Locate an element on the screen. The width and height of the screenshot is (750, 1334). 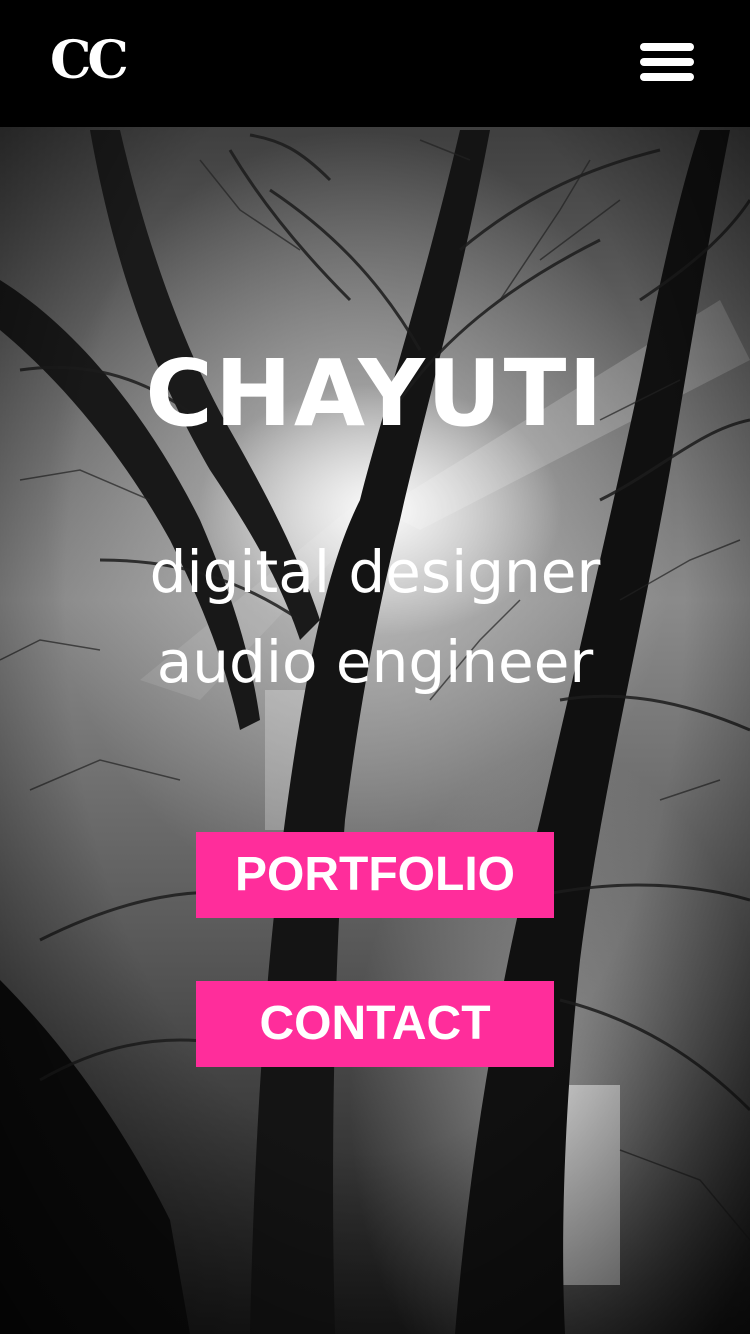
hero-name-heading: CHAYUTI is located at coordinates (375, 393).